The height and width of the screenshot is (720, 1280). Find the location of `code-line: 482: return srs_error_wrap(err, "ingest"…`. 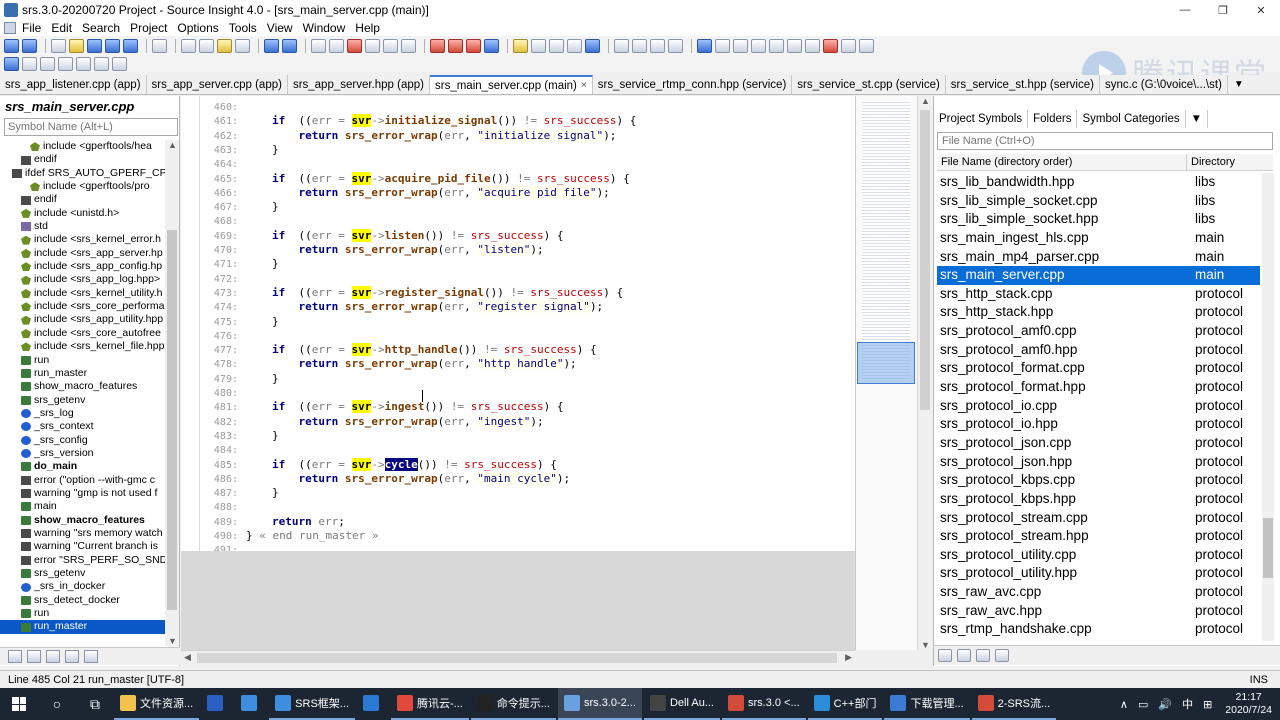

code-line: 482: return srs_error_wrap(err, "ingest"… is located at coordinates (518, 421).